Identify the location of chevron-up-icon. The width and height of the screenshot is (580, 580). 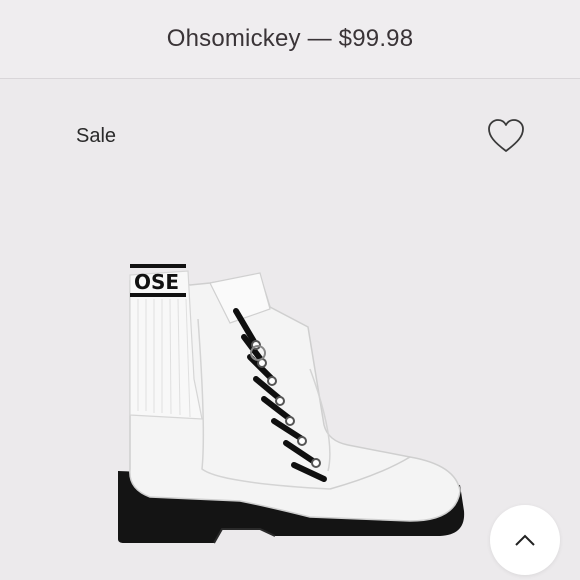
(525, 540).